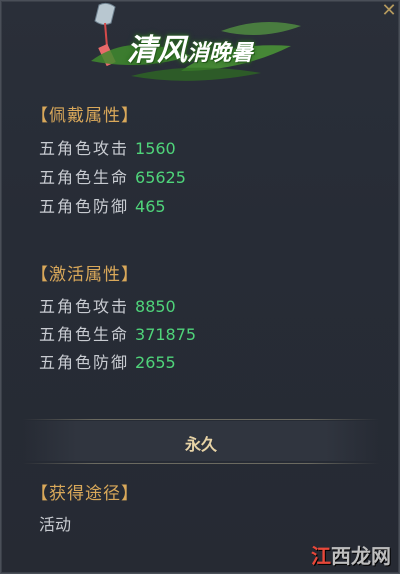 Image resolution: width=400 pixels, height=574 pixels. I want to click on watermark-prefix: 江, so click(321, 556).